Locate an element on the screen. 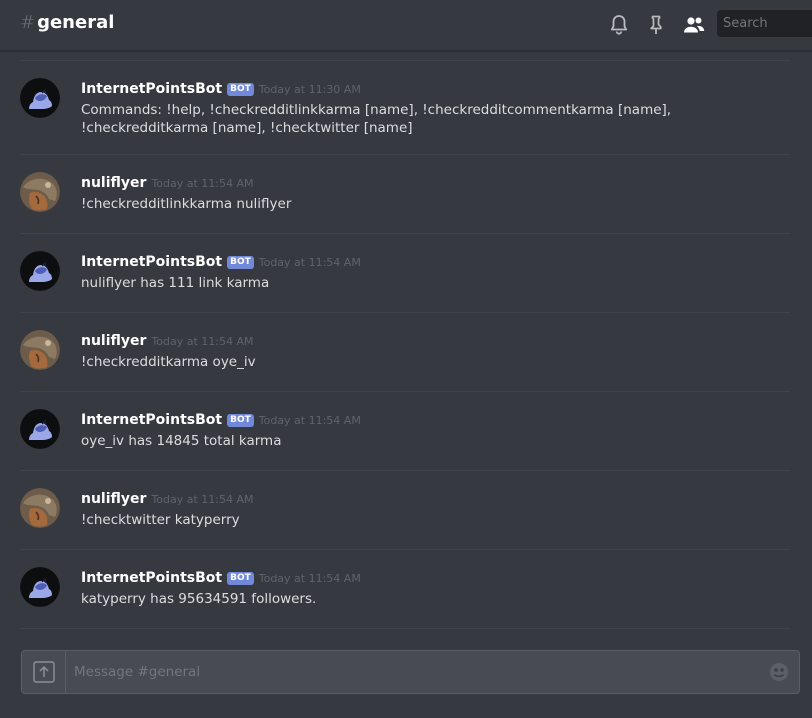 The height and width of the screenshot is (718, 812). message-meta: InternetPointsBot BOT Today at 11:30 AM is located at coordinates (221, 89).